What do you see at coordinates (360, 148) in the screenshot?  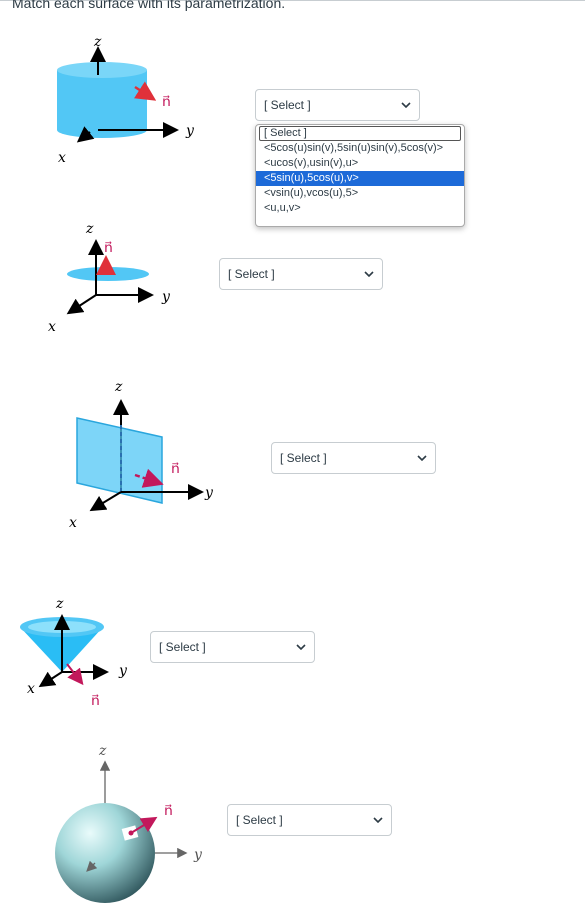 I see `dropdown-option: <5cos(u)sin(v),5sin(u)sin(v),5cos(v)>` at bounding box center [360, 148].